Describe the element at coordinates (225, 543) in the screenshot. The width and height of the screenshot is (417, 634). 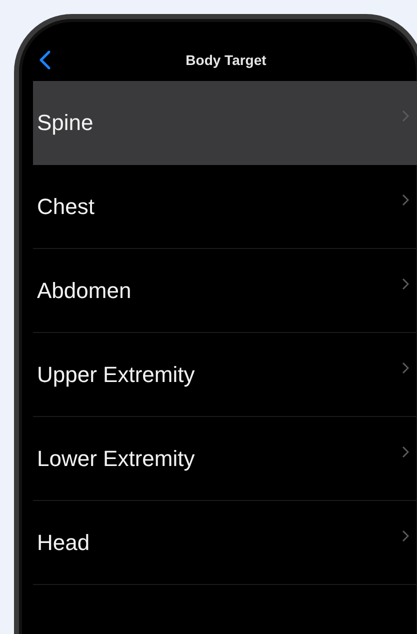
I see `list-item: Head` at that location.